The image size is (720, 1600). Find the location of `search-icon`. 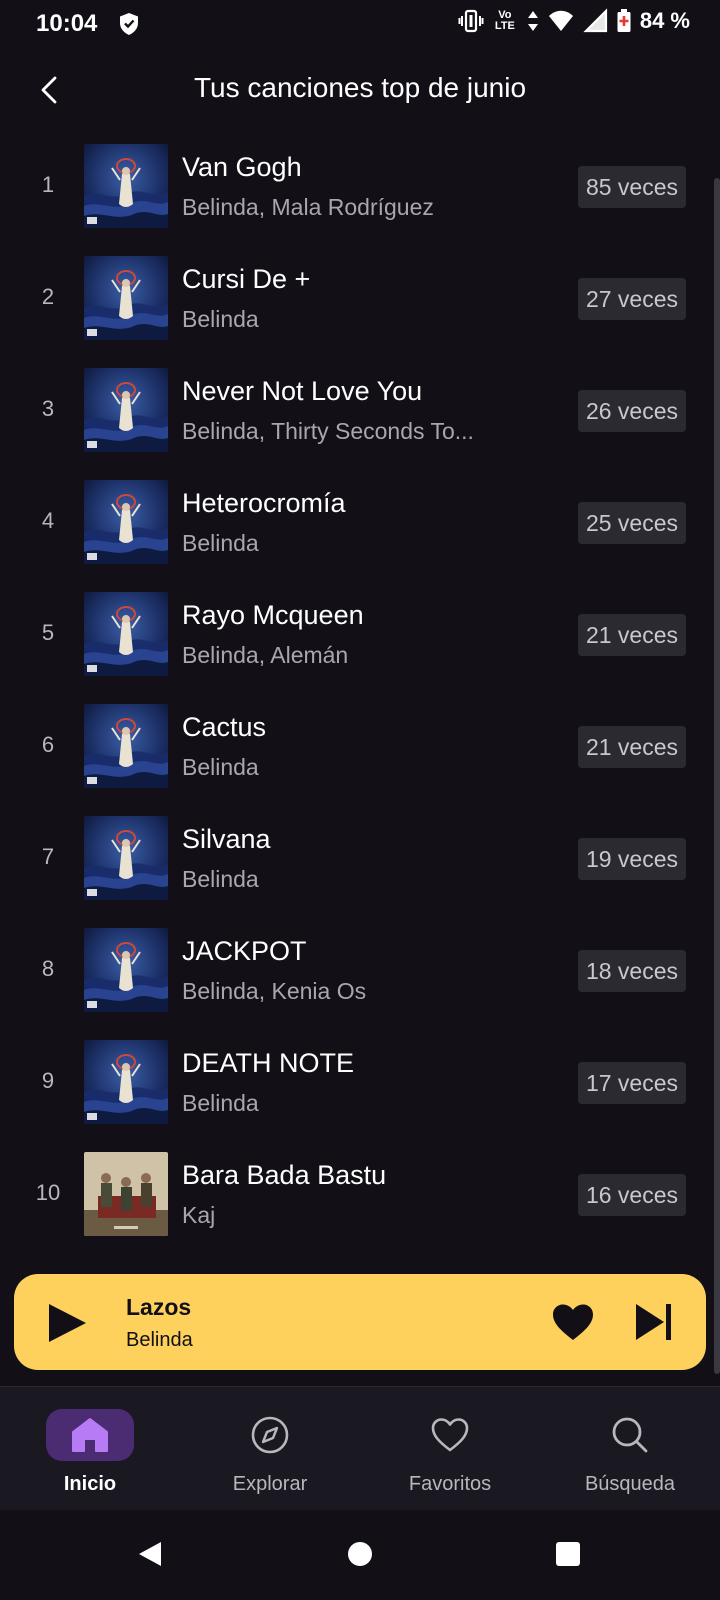

search-icon is located at coordinates (630, 1435).